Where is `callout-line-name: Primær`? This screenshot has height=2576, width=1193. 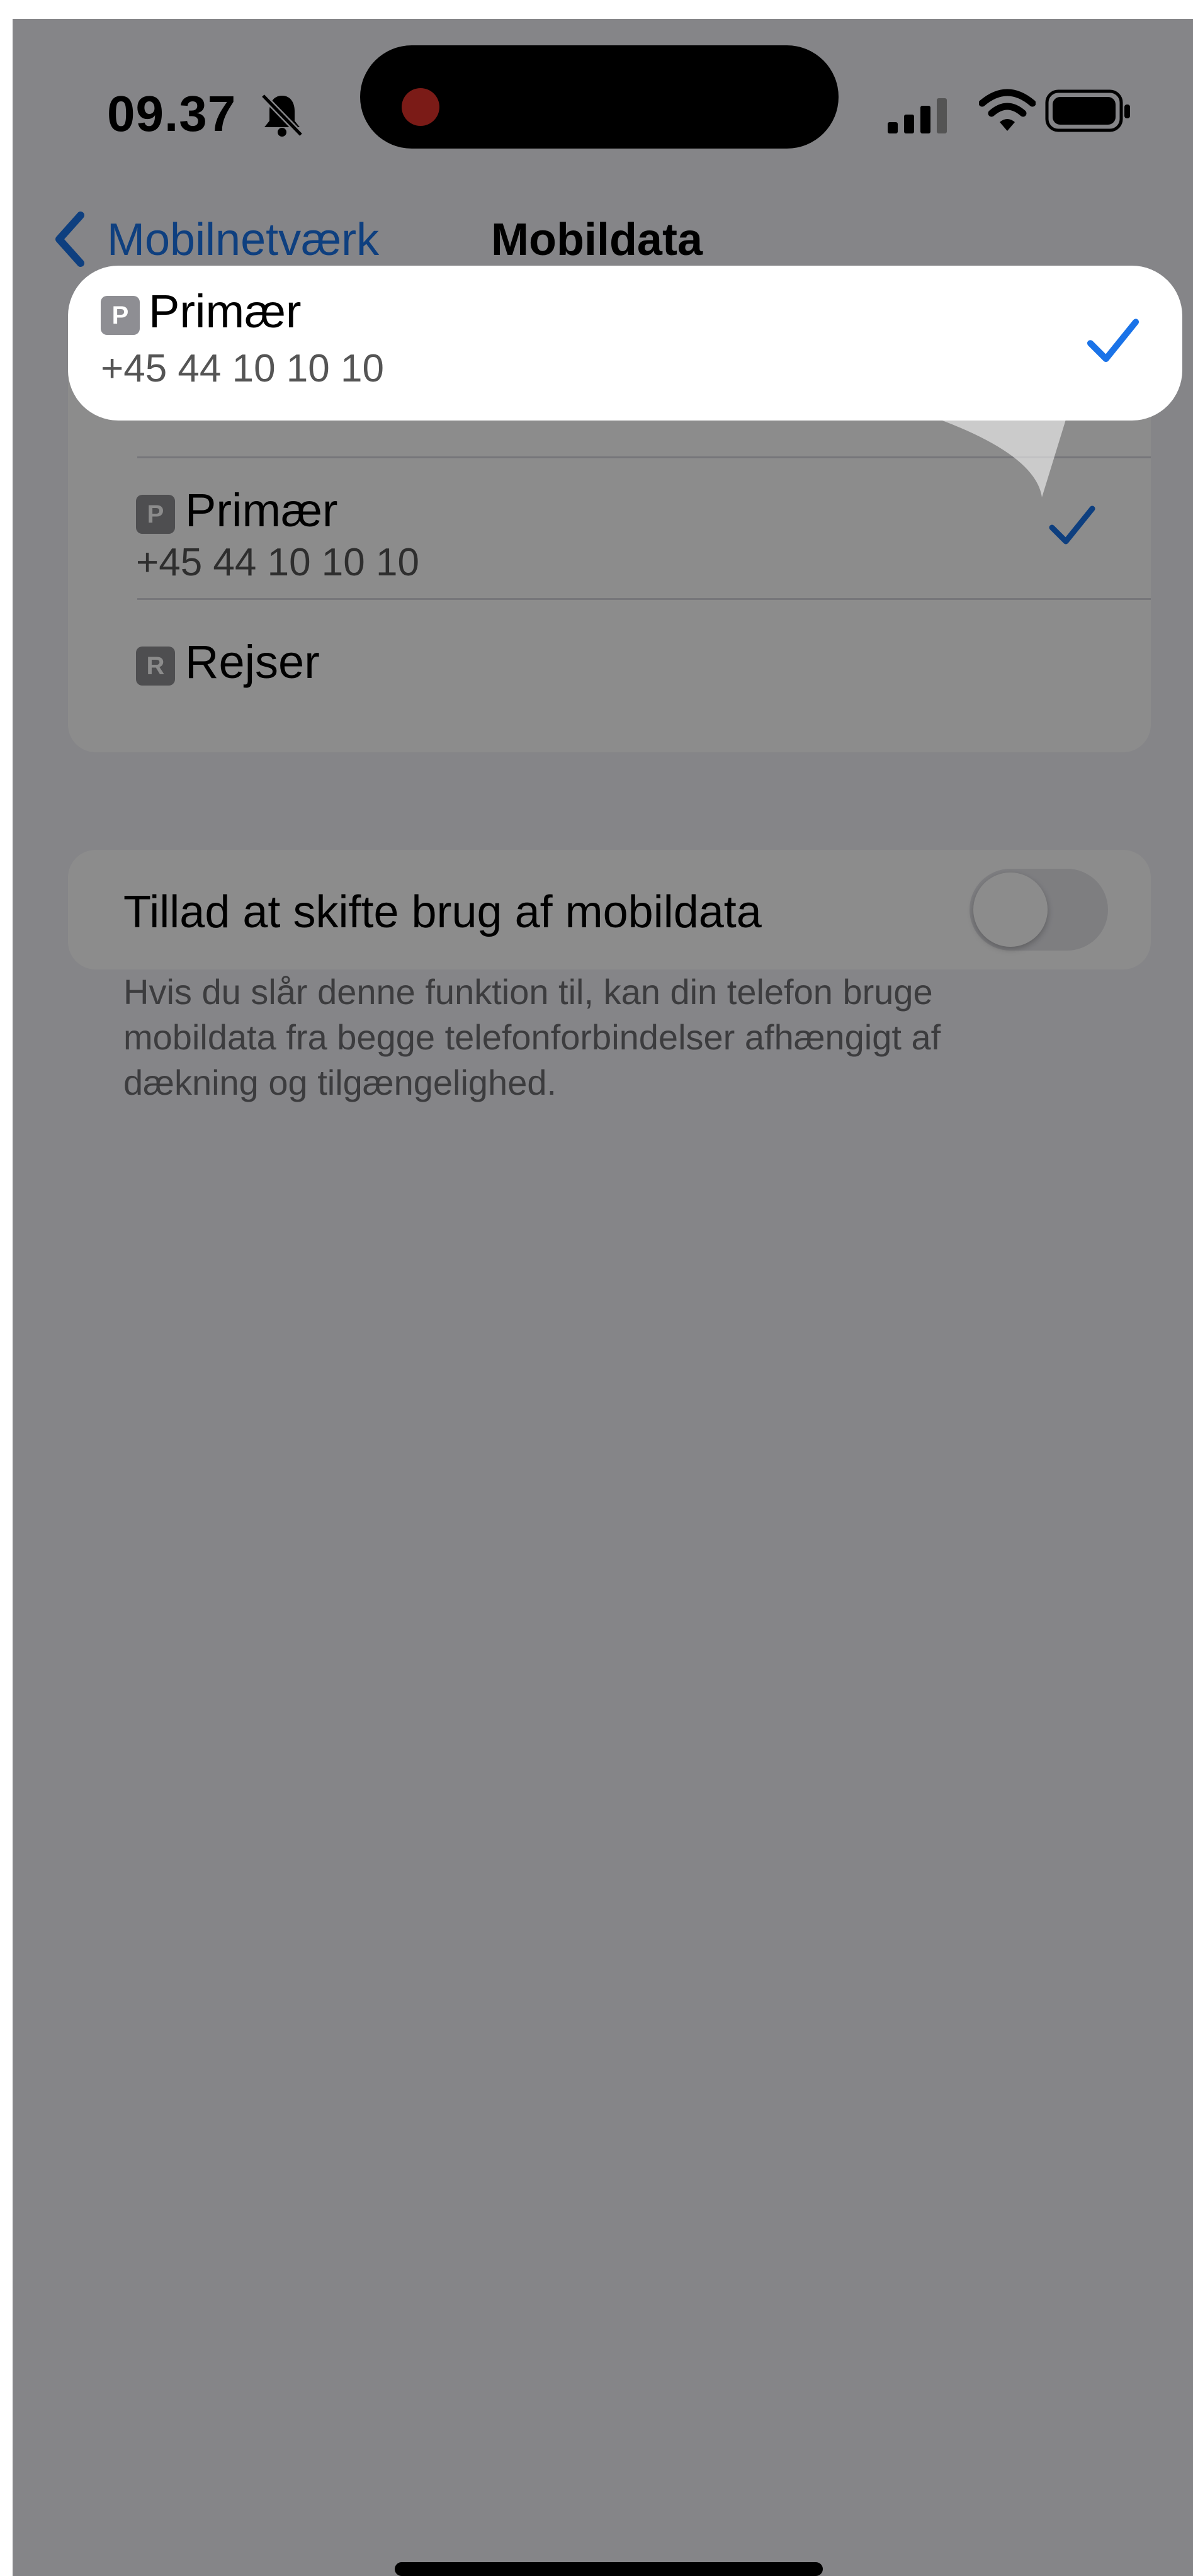
callout-line-name: Primær is located at coordinates (225, 311).